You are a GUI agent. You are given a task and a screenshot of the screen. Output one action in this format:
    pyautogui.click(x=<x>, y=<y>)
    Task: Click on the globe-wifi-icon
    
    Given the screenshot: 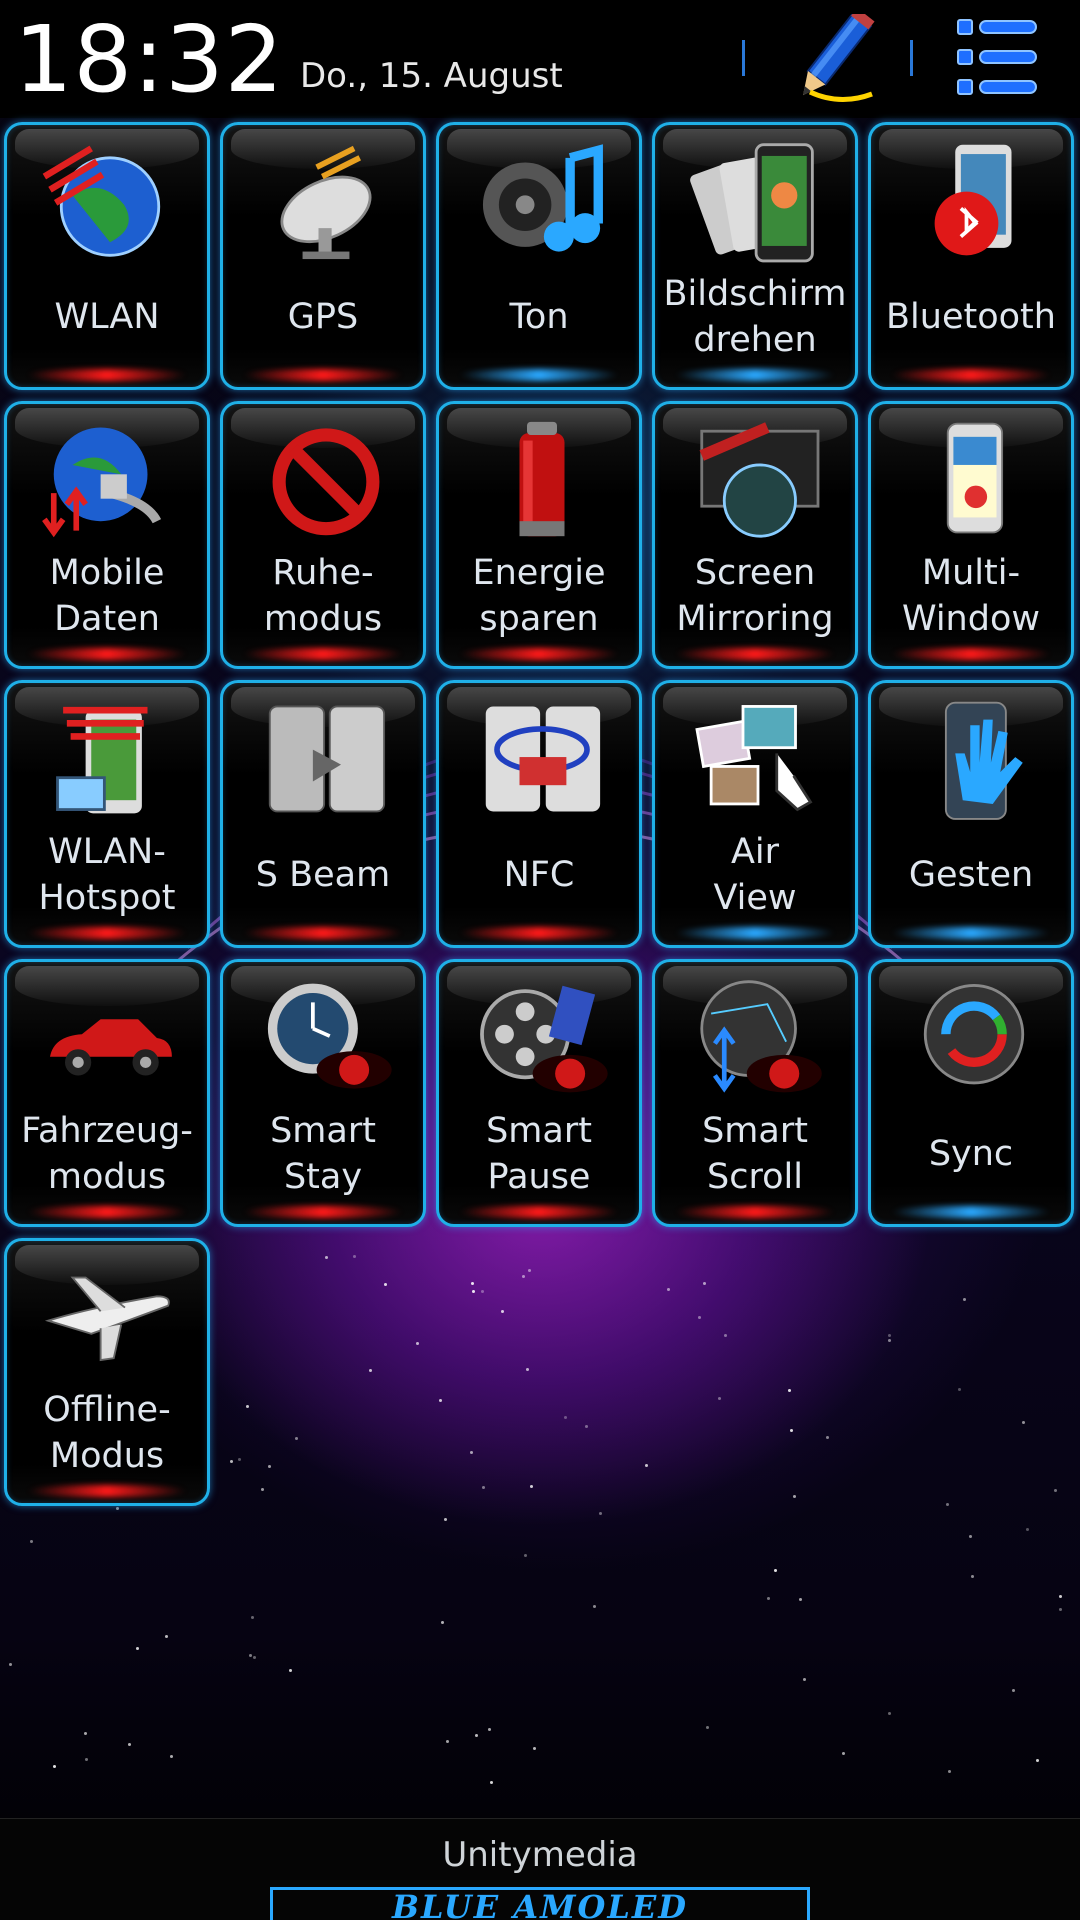 What is the action you would take?
    pyautogui.click(x=110, y=200)
    